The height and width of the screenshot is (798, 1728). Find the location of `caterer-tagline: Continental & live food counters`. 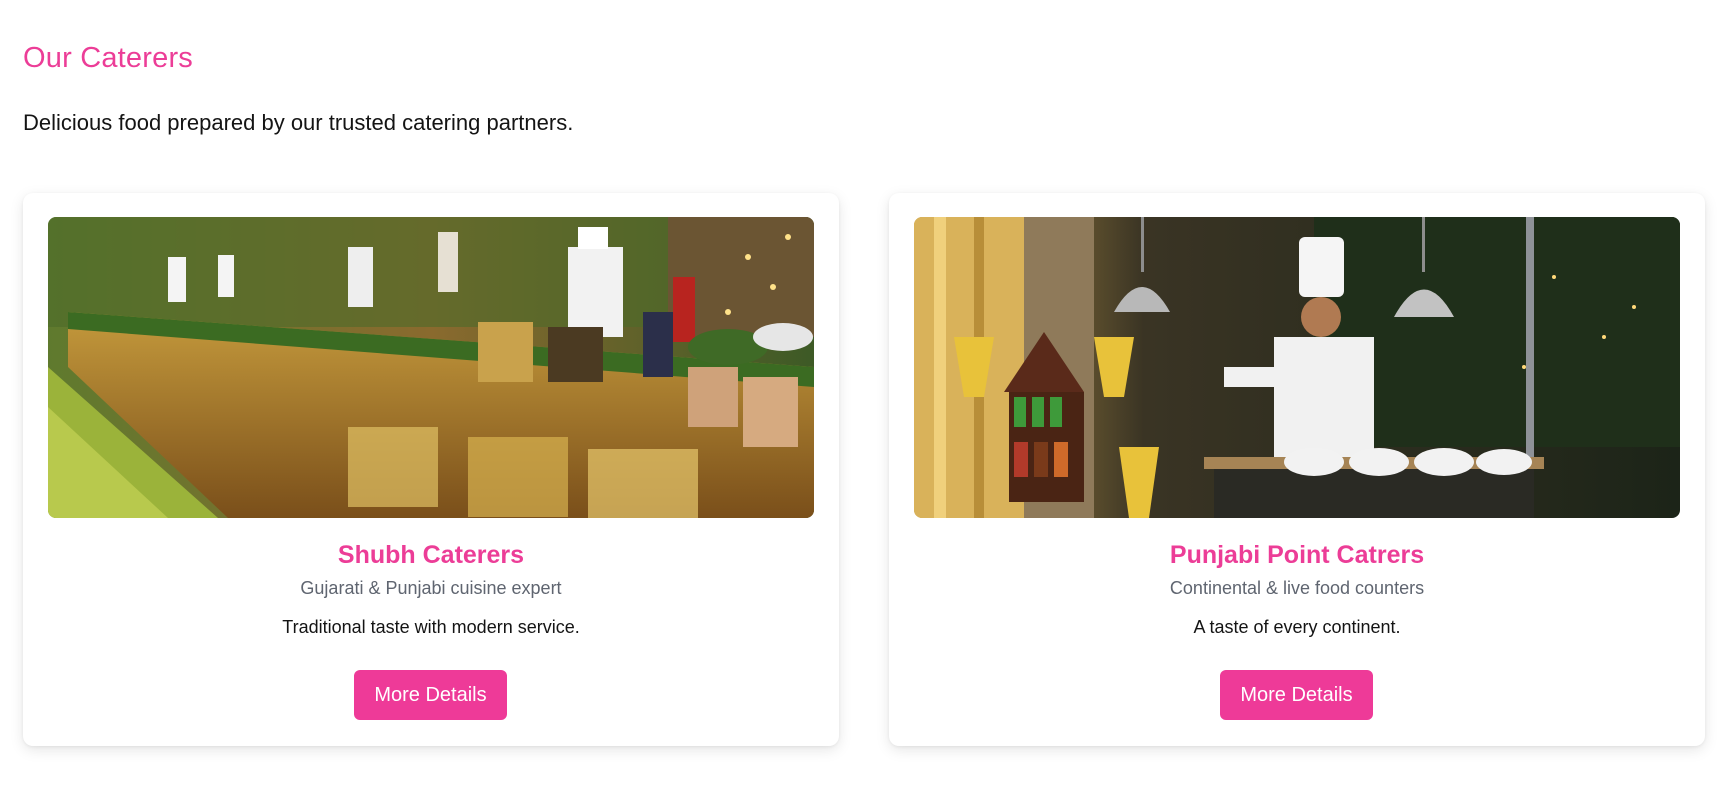

caterer-tagline: Continental & live food counters is located at coordinates (1297, 588).